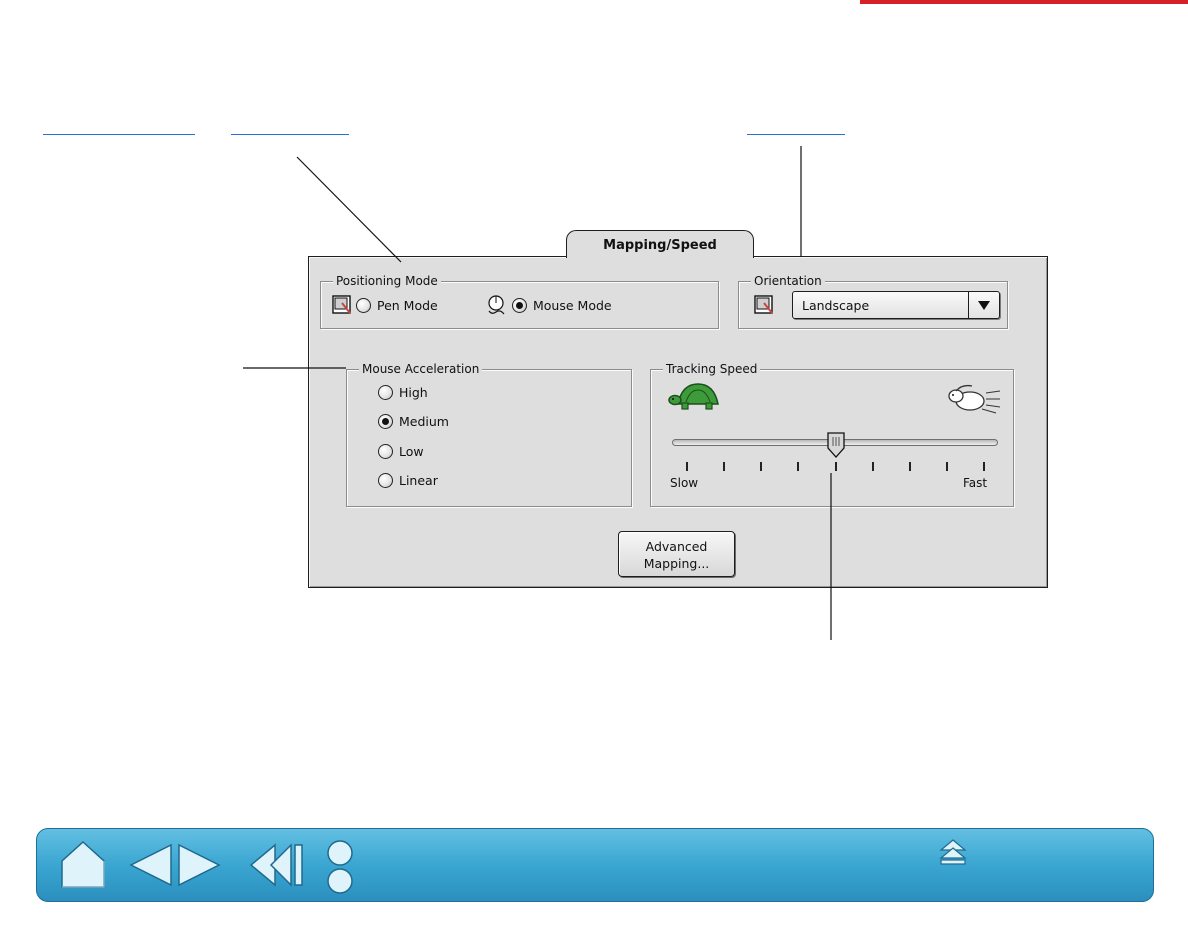 The width and height of the screenshot is (1188, 938). I want to click on tracking-speed-title: Tracking Speed, so click(712, 369).